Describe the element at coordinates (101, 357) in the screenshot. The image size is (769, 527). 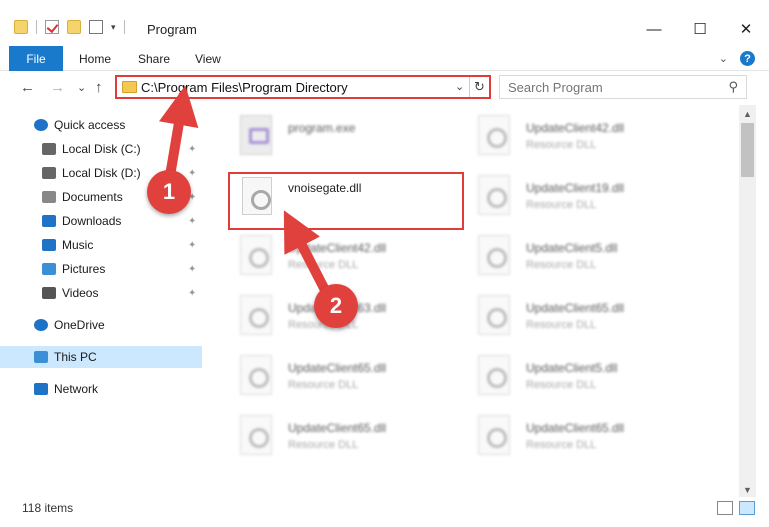
I see `sidebar-item-this-pc: This PC` at that location.